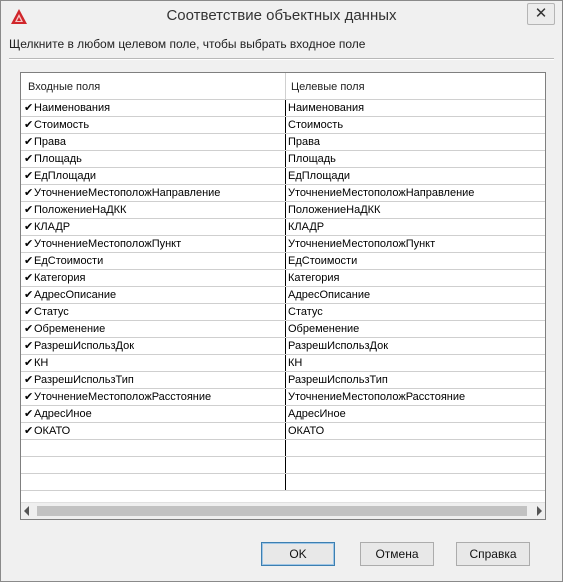 This screenshot has height=582, width=563. I want to click on table-row: ✔ Наименования Наименования, so click(283, 108).